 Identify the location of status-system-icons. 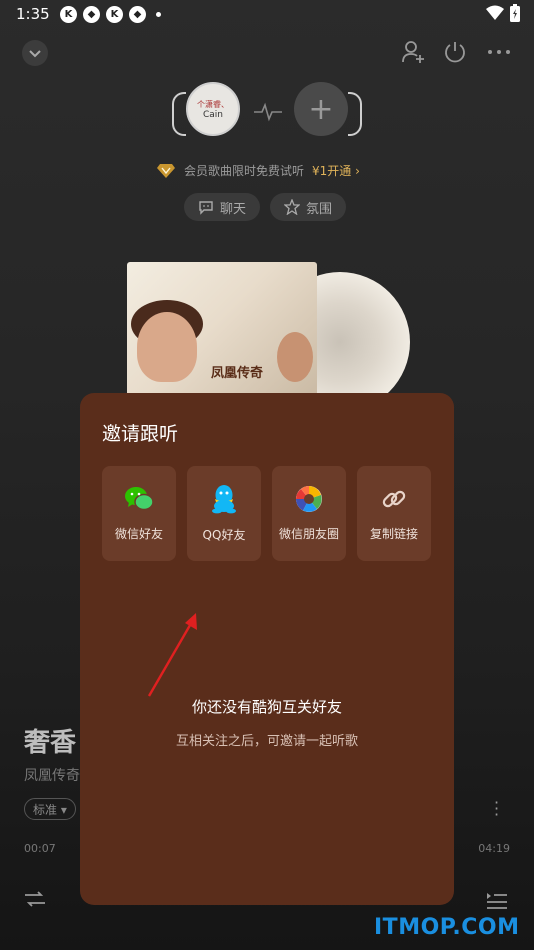
(503, 13).